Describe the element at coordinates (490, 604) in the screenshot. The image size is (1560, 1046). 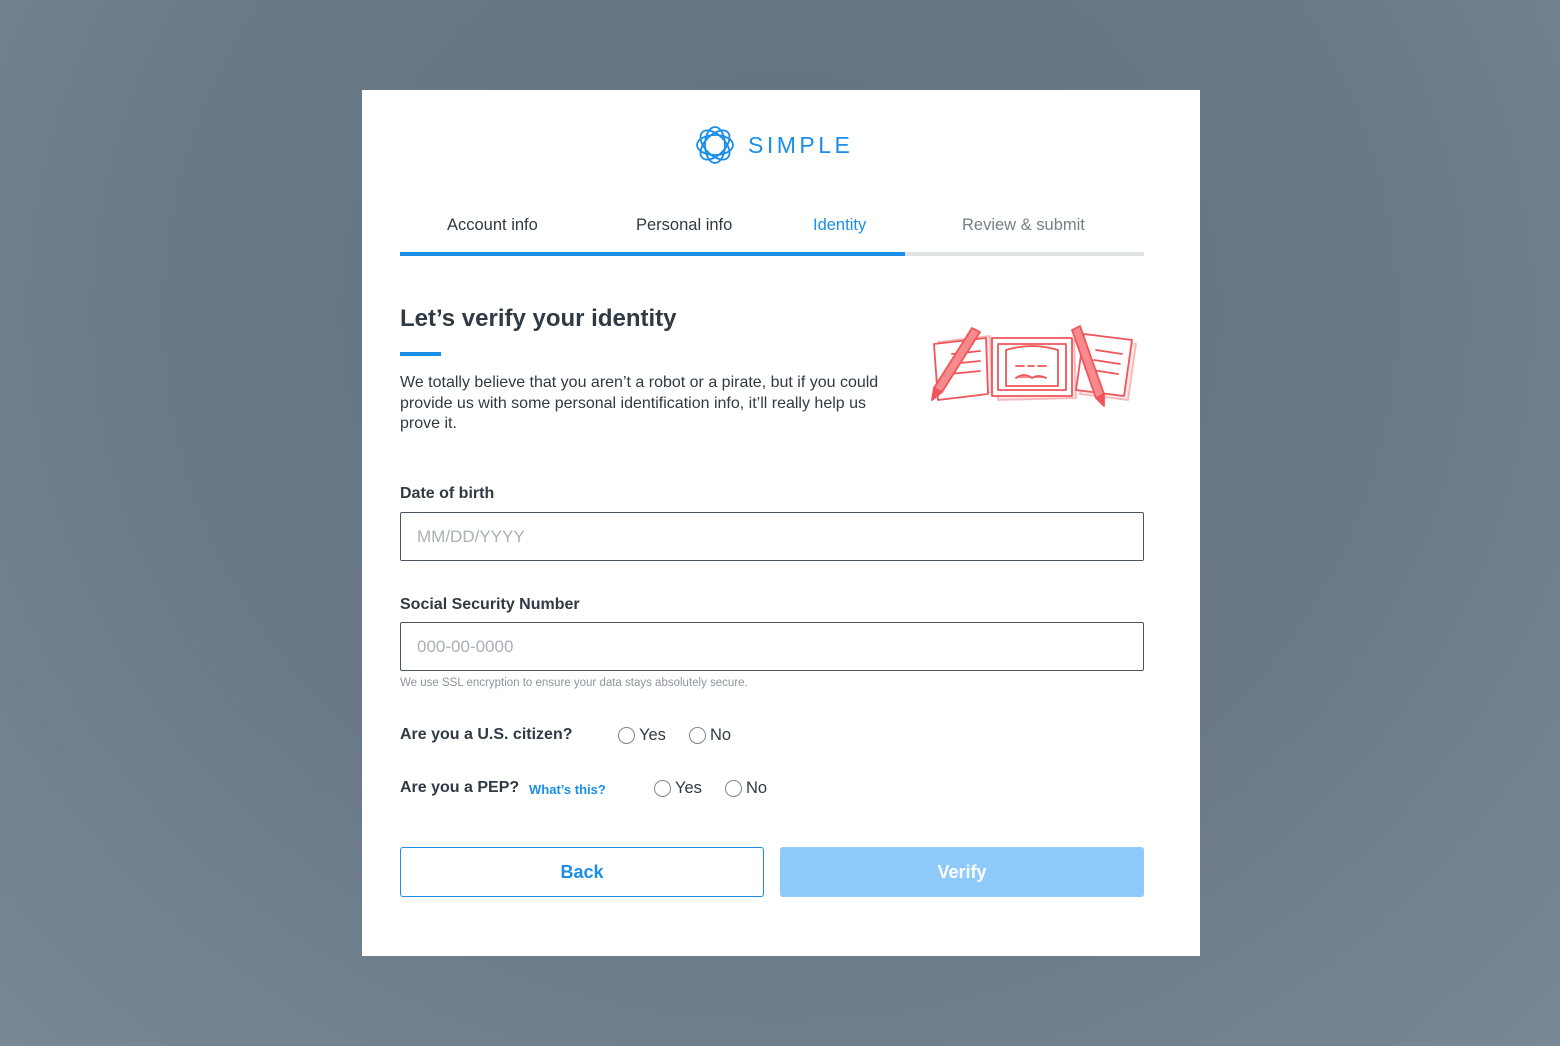
I see `ssn-label: Social Security Number` at that location.